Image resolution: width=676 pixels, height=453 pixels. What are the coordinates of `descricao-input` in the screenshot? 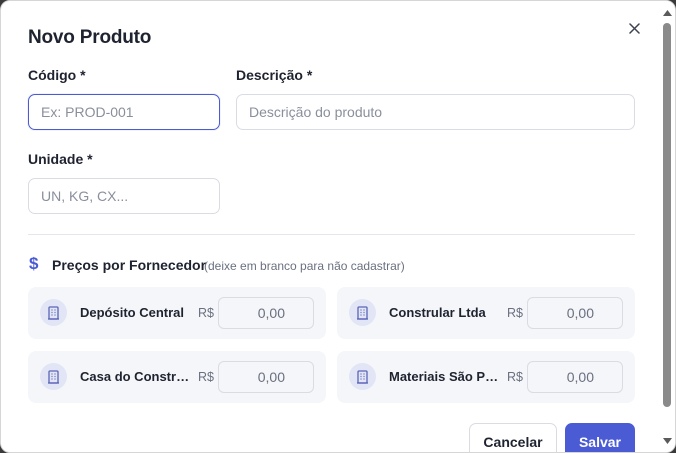 It's located at (435, 112).